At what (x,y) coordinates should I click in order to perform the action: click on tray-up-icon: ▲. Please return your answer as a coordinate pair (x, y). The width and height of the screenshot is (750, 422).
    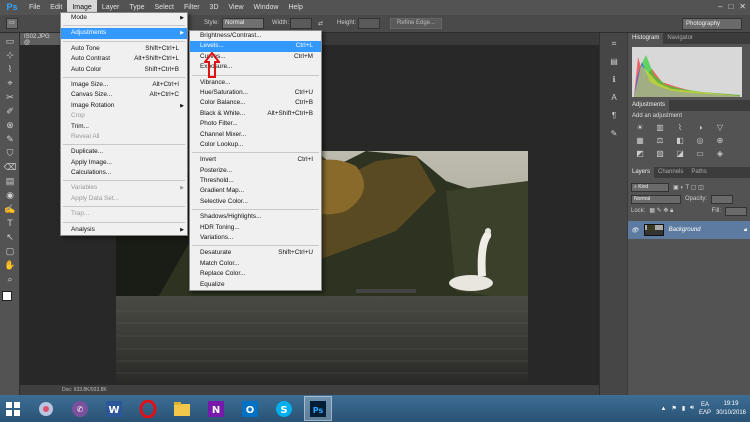
    Looking at the image, I should click on (664, 409).